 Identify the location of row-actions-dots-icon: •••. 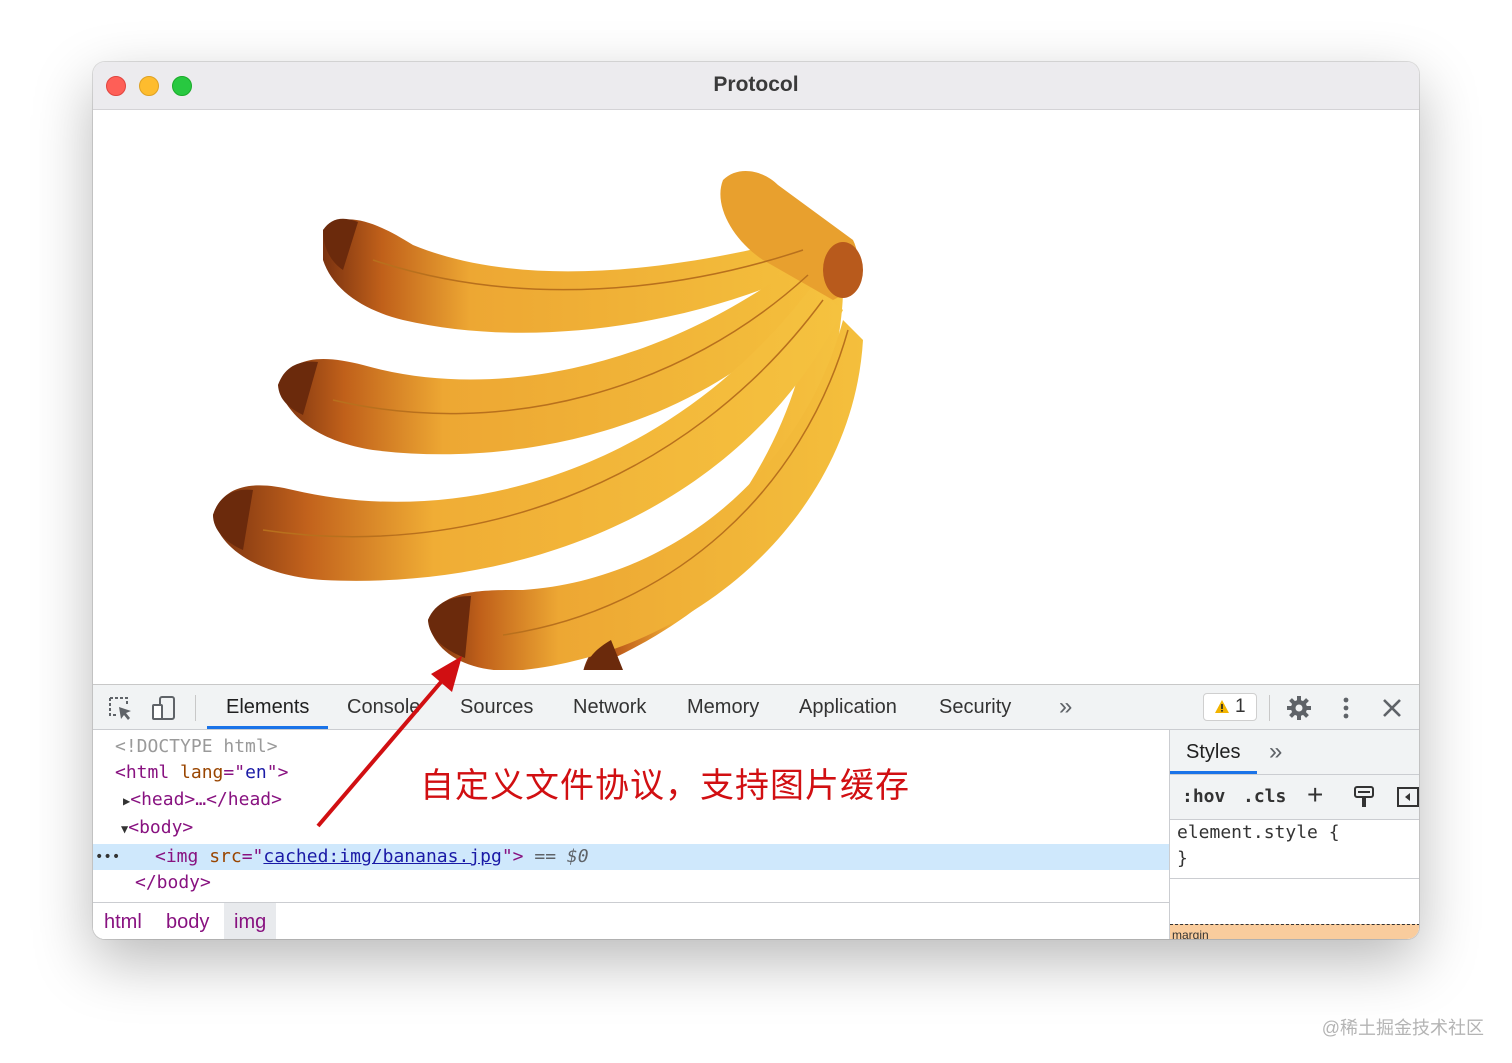
(107, 857).